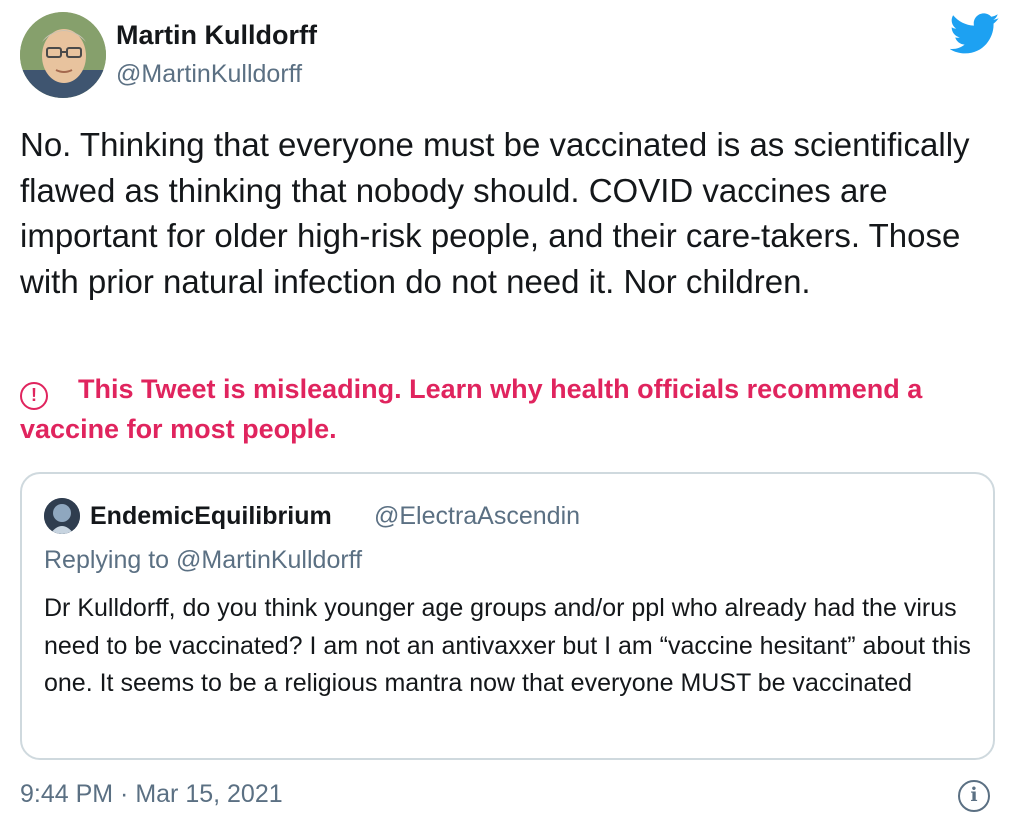  I want to click on quoted-author-name: EndemicEquilibrium, so click(211, 516).